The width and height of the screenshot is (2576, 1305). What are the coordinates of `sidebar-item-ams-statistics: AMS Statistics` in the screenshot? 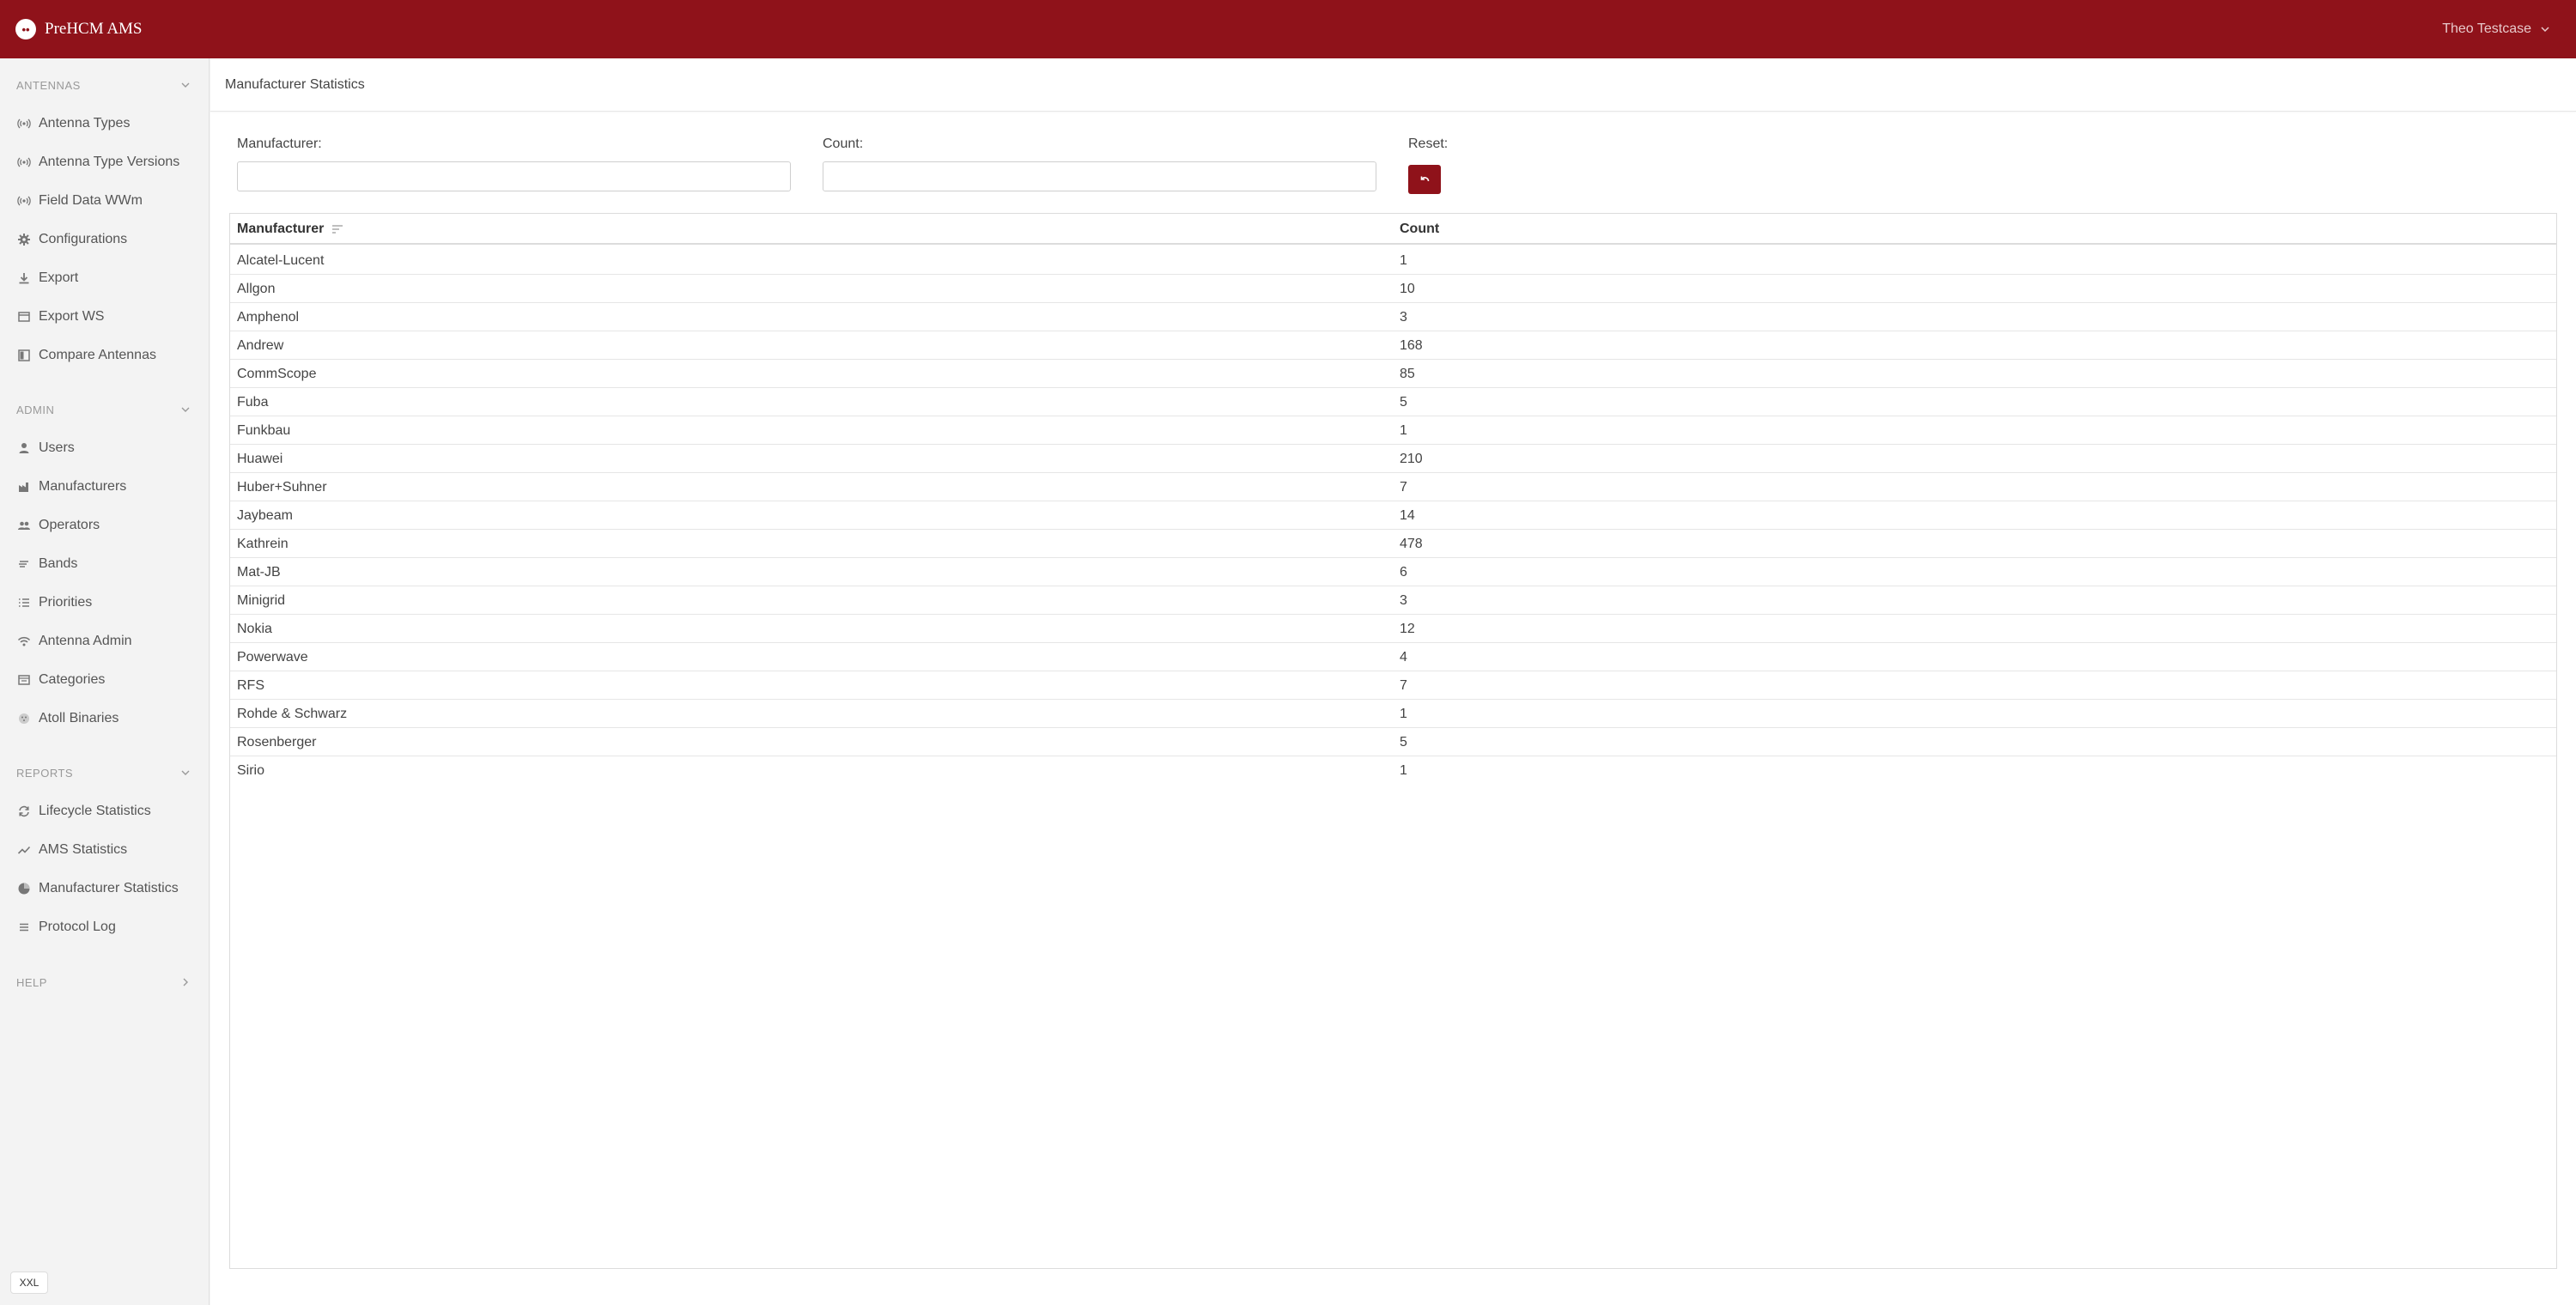 It's located at (105, 850).